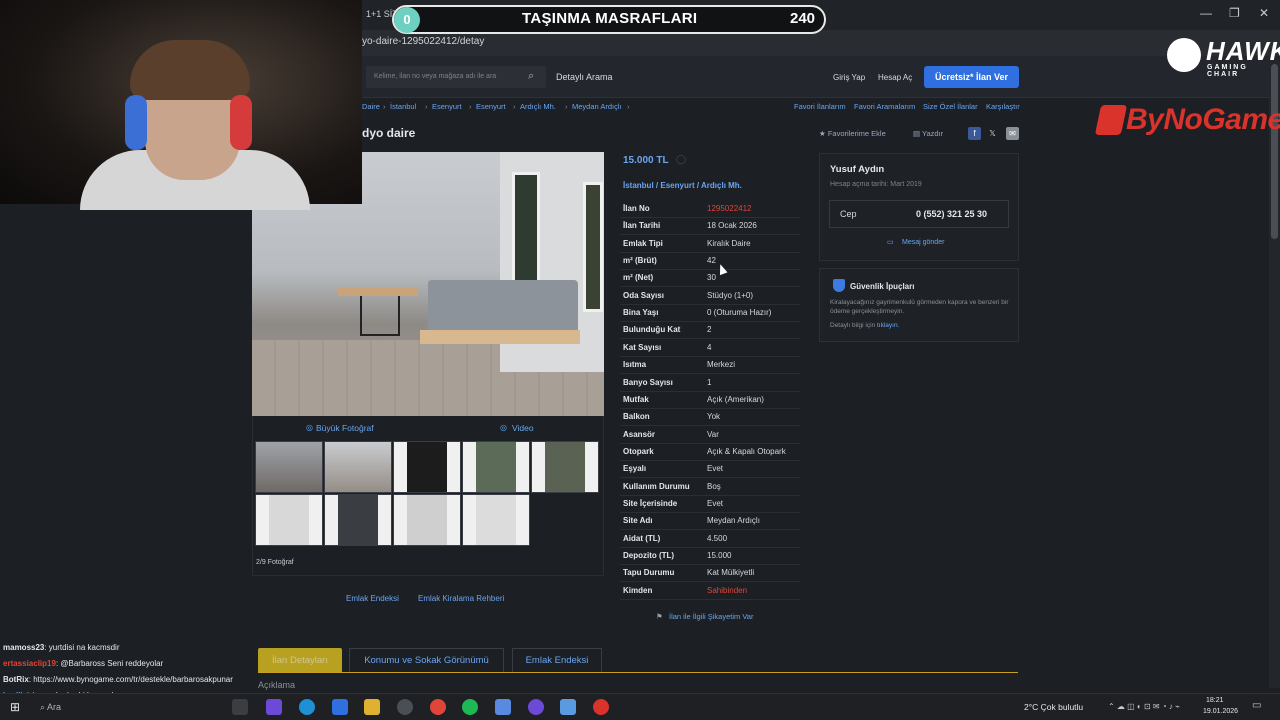 This screenshot has width=1280, height=720. What do you see at coordinates (372, 598) in the screenshot?
I see `emlak-endeksi-link: Emlak Endeksi` at bounding box center [372, 598].